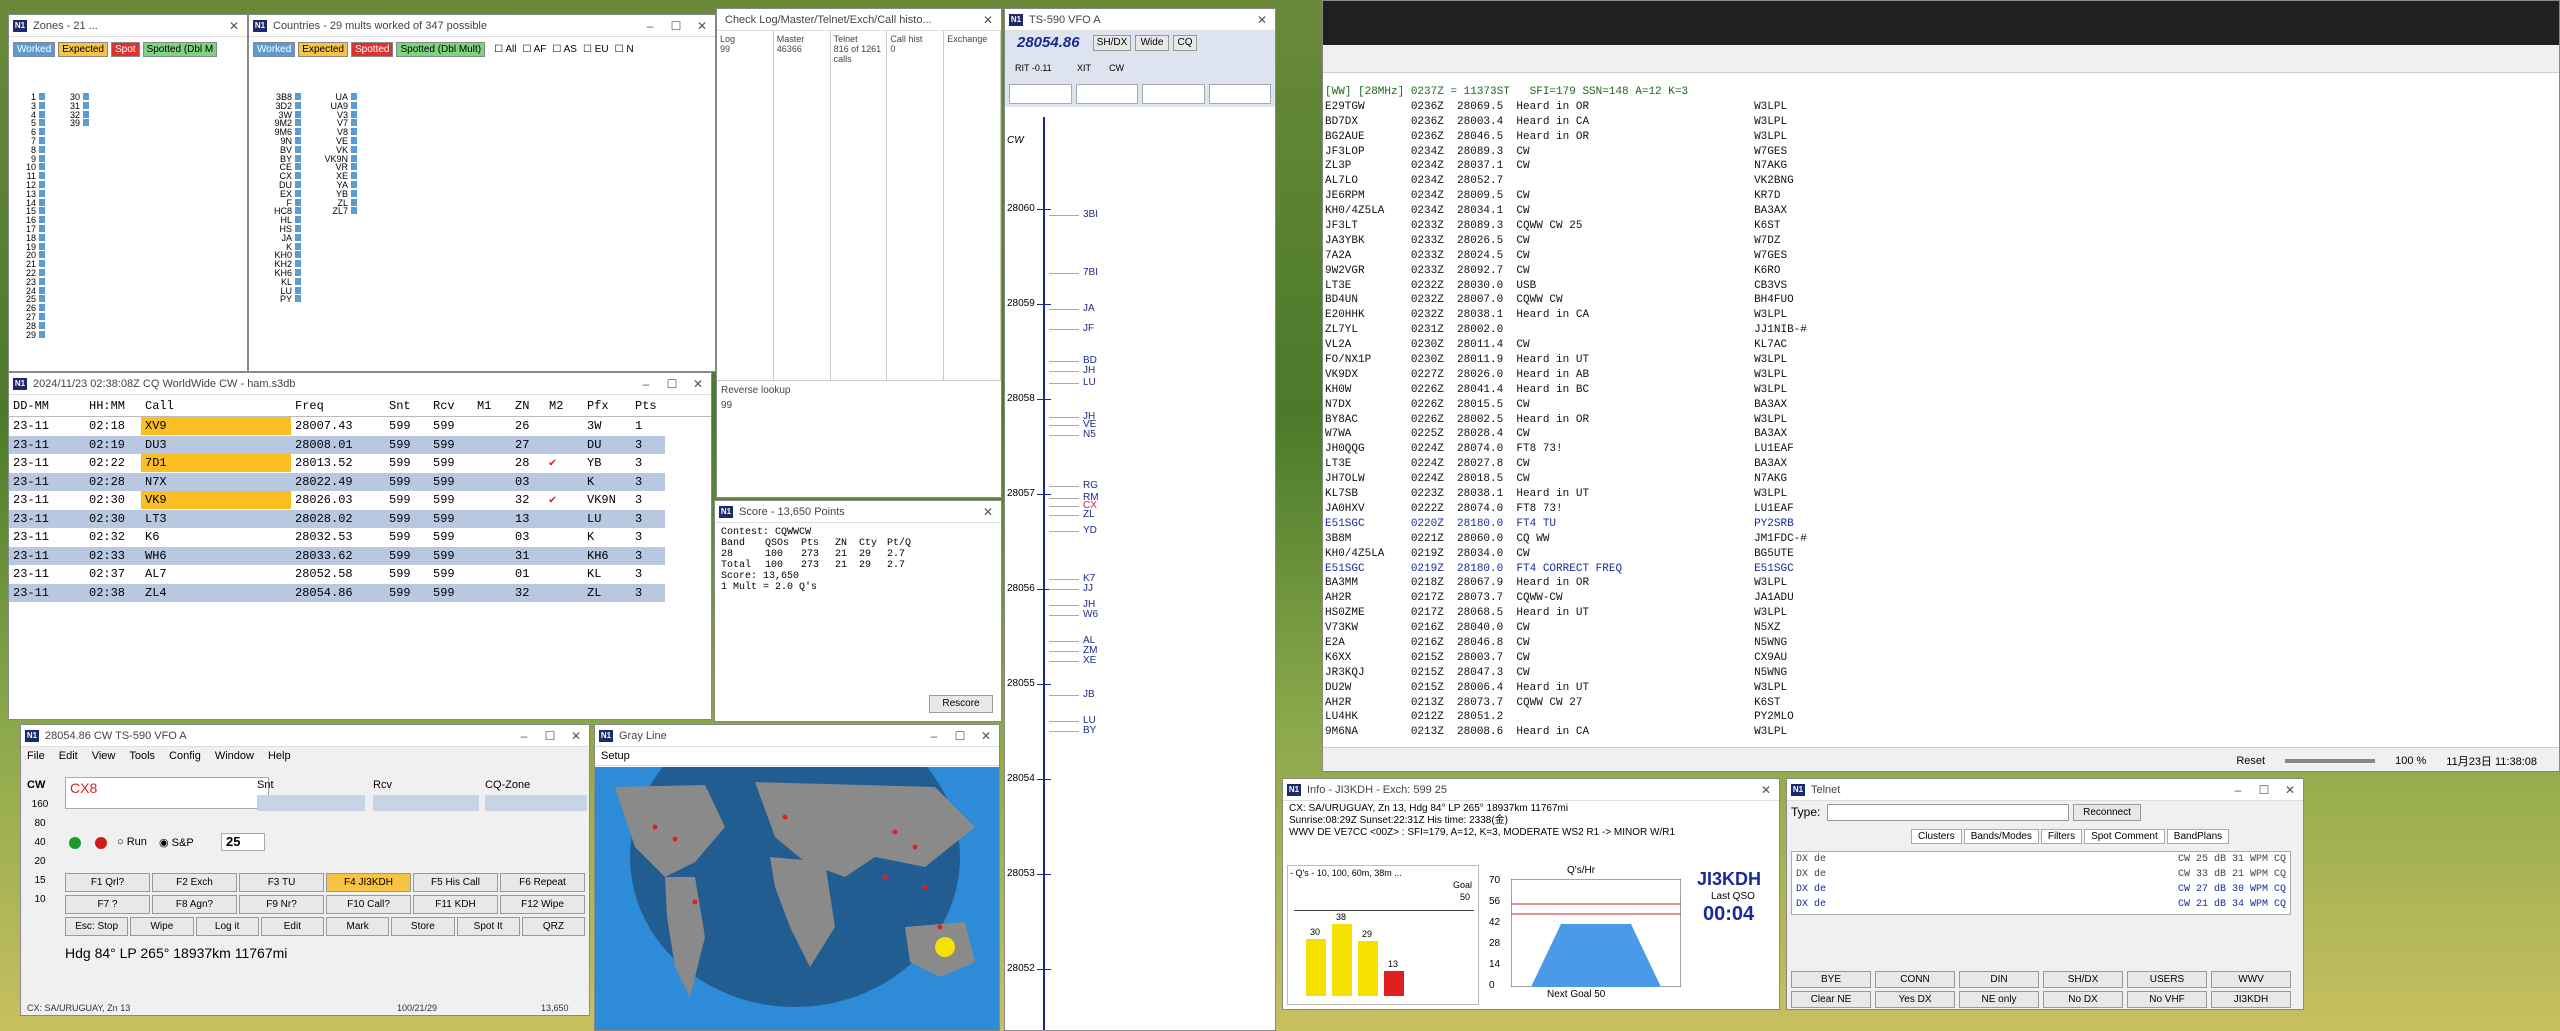  I want to click on grayline-titlebar: N1 Gray Line – ☐ ✕, so click(797, 736).